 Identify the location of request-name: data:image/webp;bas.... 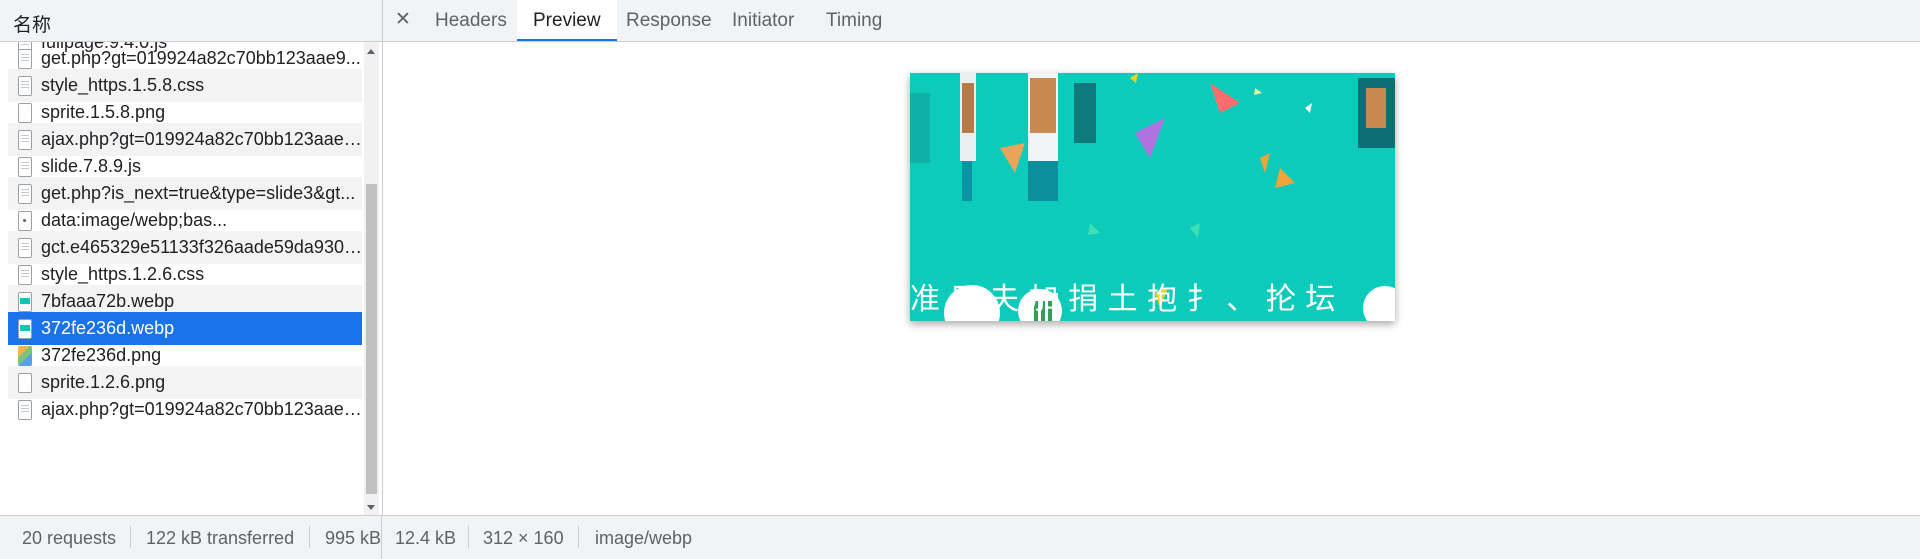
(134, 220).